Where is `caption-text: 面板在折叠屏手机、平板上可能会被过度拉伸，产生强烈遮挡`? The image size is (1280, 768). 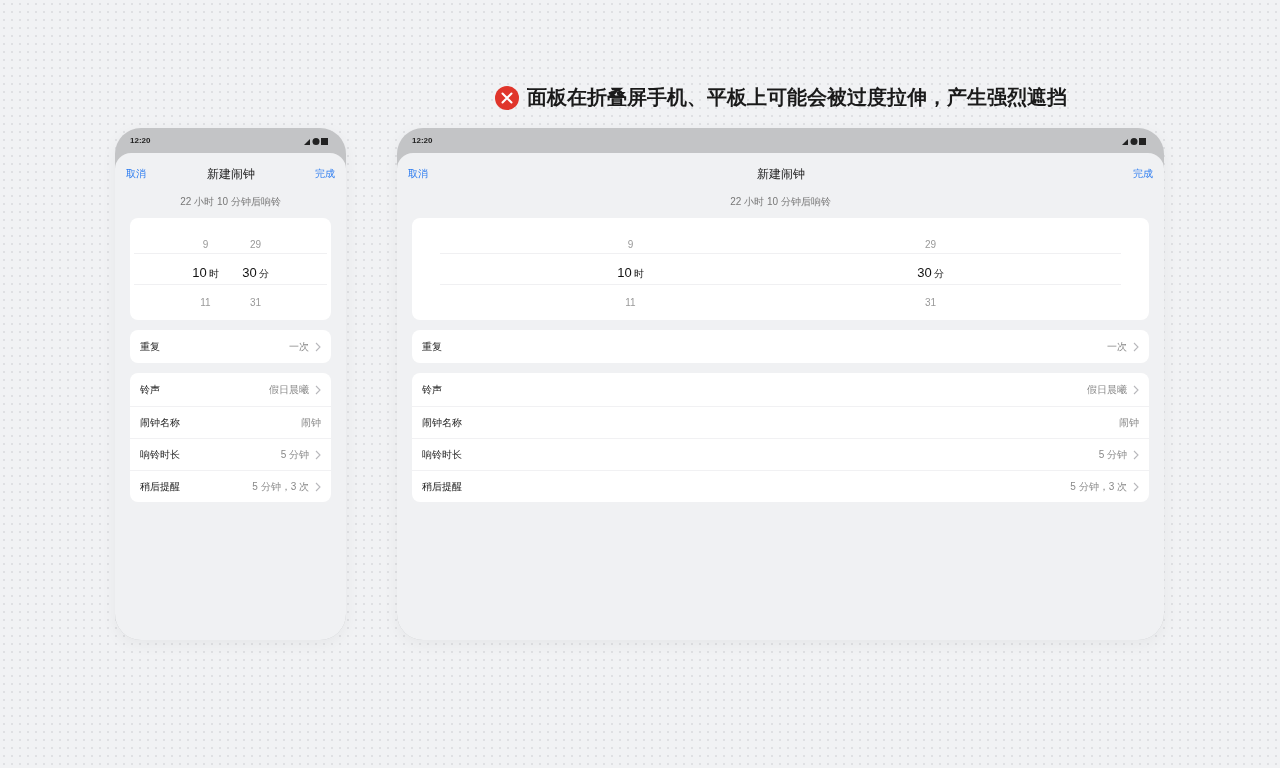
caption-text: 面板在折叠屏手机、平板上可能会被过度拉伸，产生强烈遮挡 is located at coordinates (796, 97).